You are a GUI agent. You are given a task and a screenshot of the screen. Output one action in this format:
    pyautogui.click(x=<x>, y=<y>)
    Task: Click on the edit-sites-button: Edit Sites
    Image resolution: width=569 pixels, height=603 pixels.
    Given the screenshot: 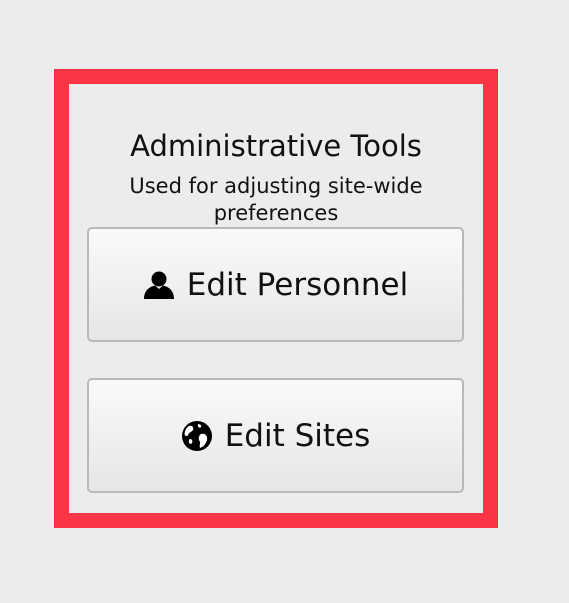 What is the action you would take?
    pyautogui.click(x=275, y=435)
    